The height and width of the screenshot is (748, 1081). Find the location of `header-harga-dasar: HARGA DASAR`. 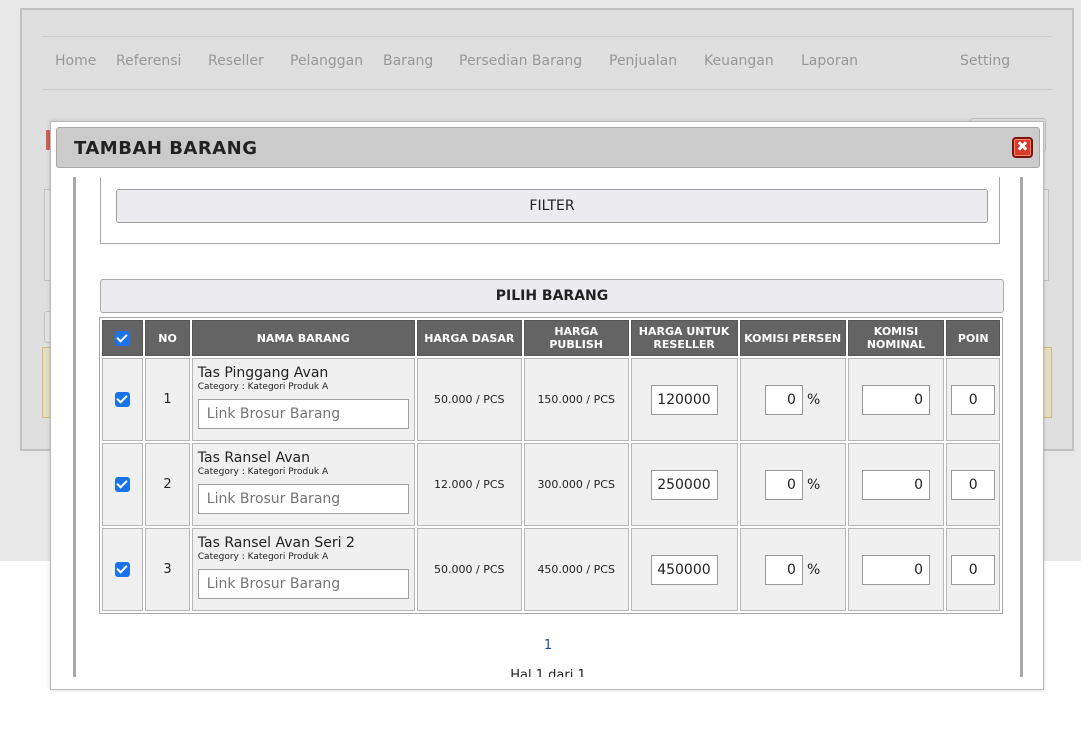

header-harga-dasar: HARGA DASAR is located at coordinates (469, 338).